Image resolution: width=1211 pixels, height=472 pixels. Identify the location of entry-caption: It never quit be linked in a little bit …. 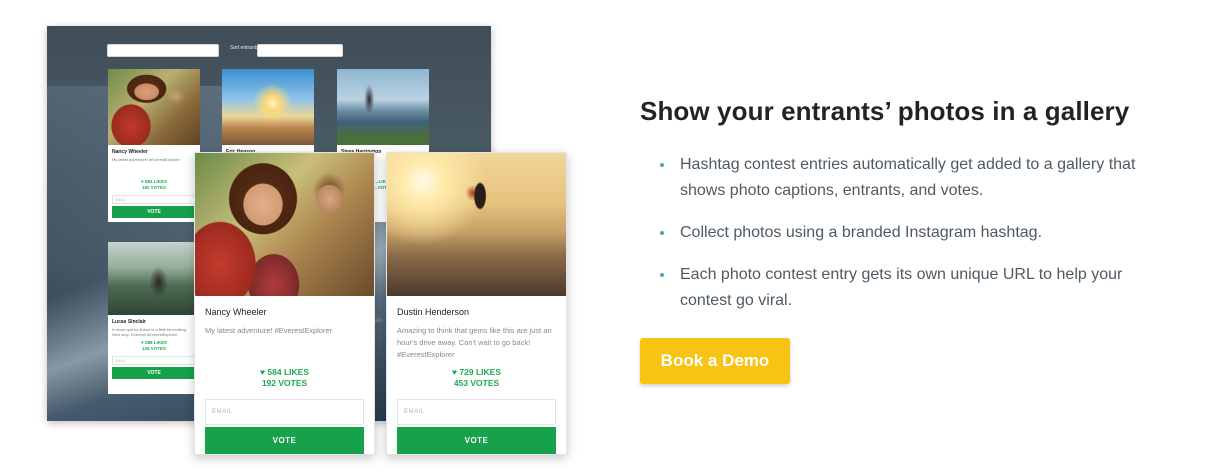
(149, 332).